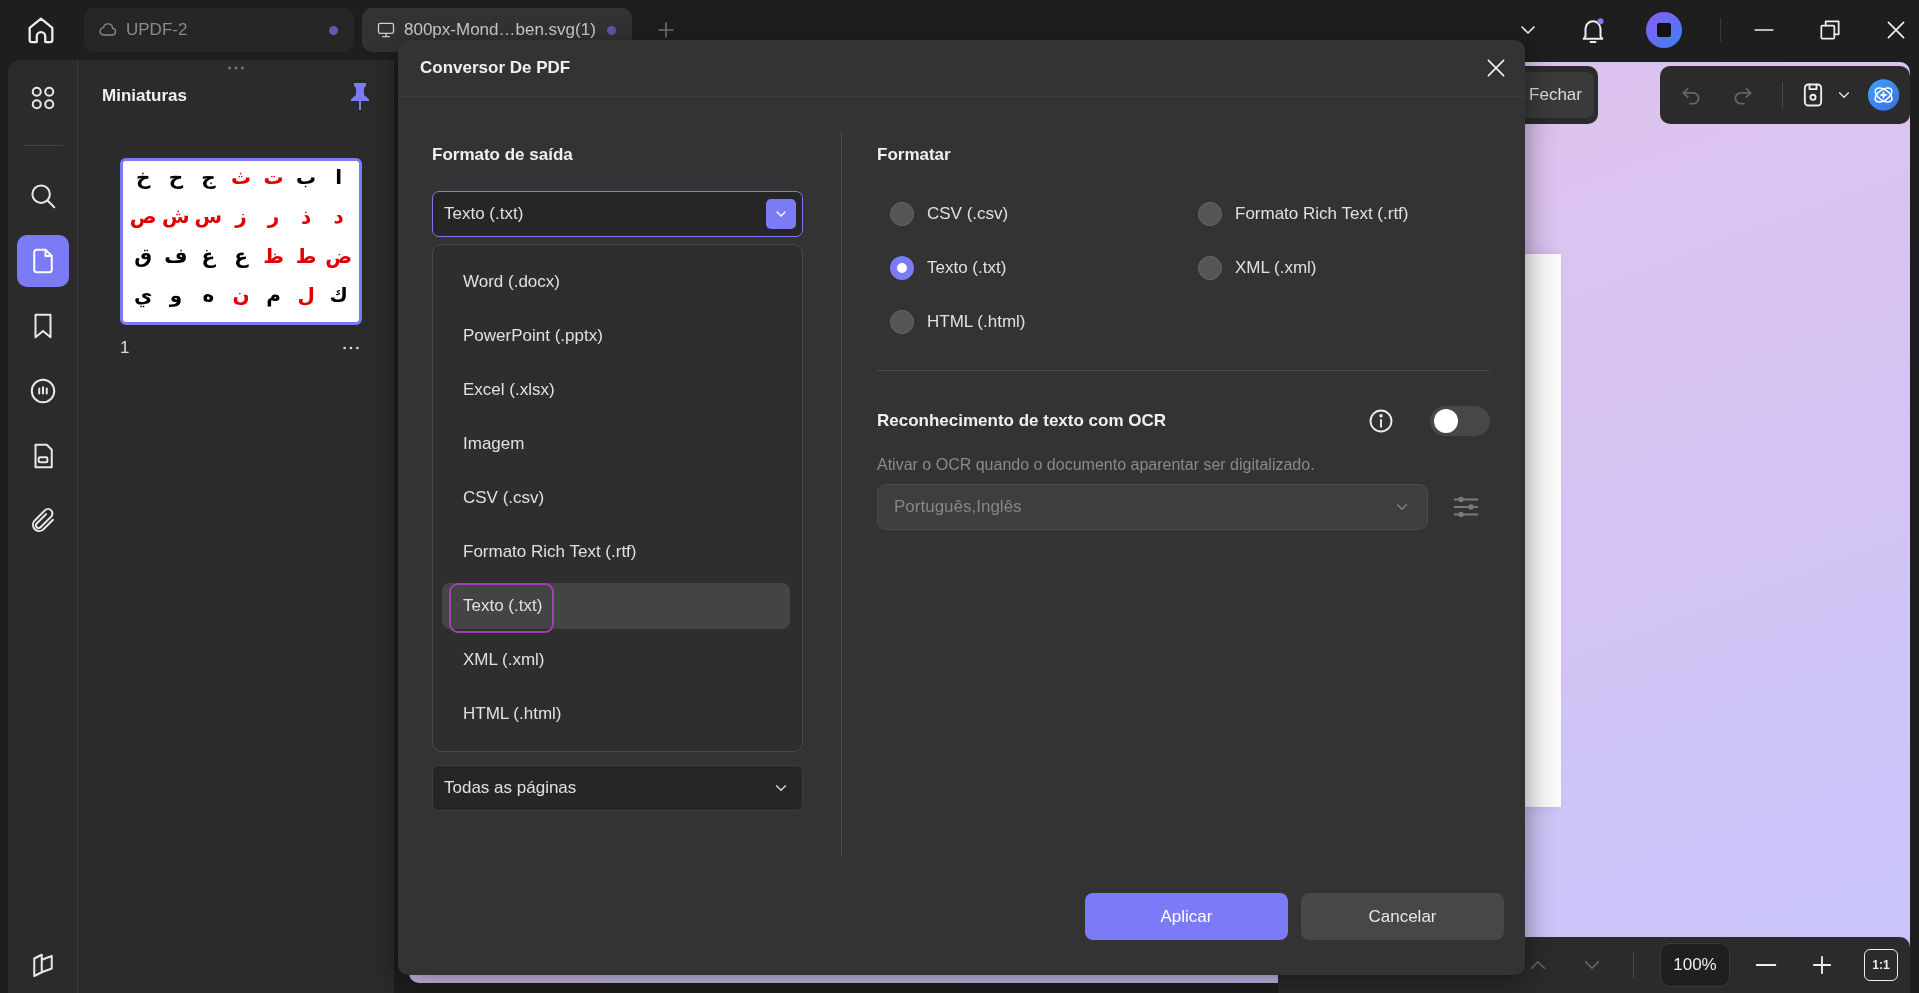  What do you see at coordinates (1402, 916) in the screenshot?
I see `cancel-button: Cancelar` at bounding box center [1402, 916].